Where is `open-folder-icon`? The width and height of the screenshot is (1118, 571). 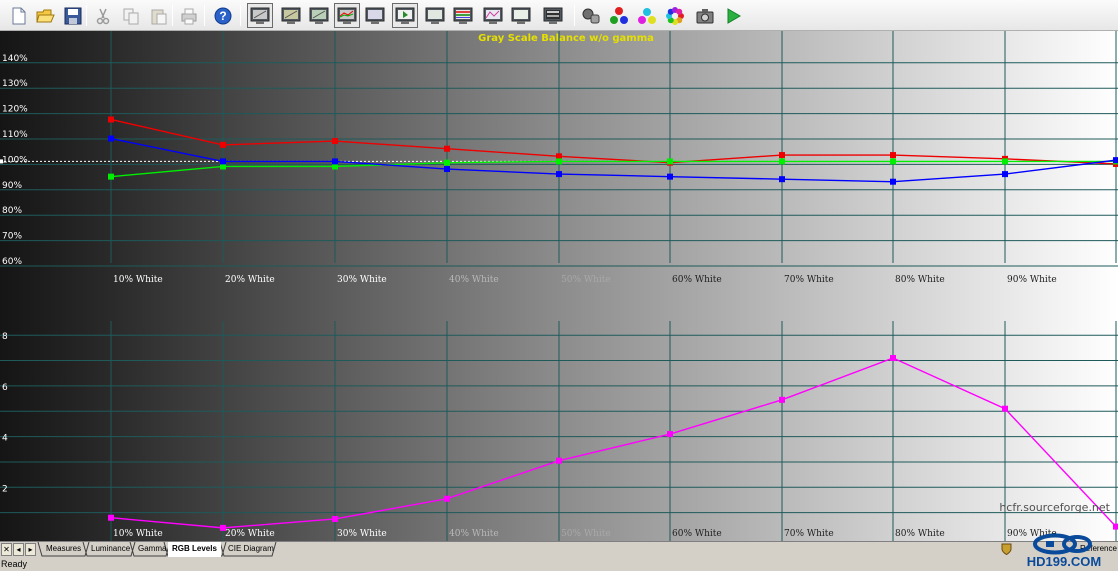 open-folder-icon is located at coordinates (45, 15).